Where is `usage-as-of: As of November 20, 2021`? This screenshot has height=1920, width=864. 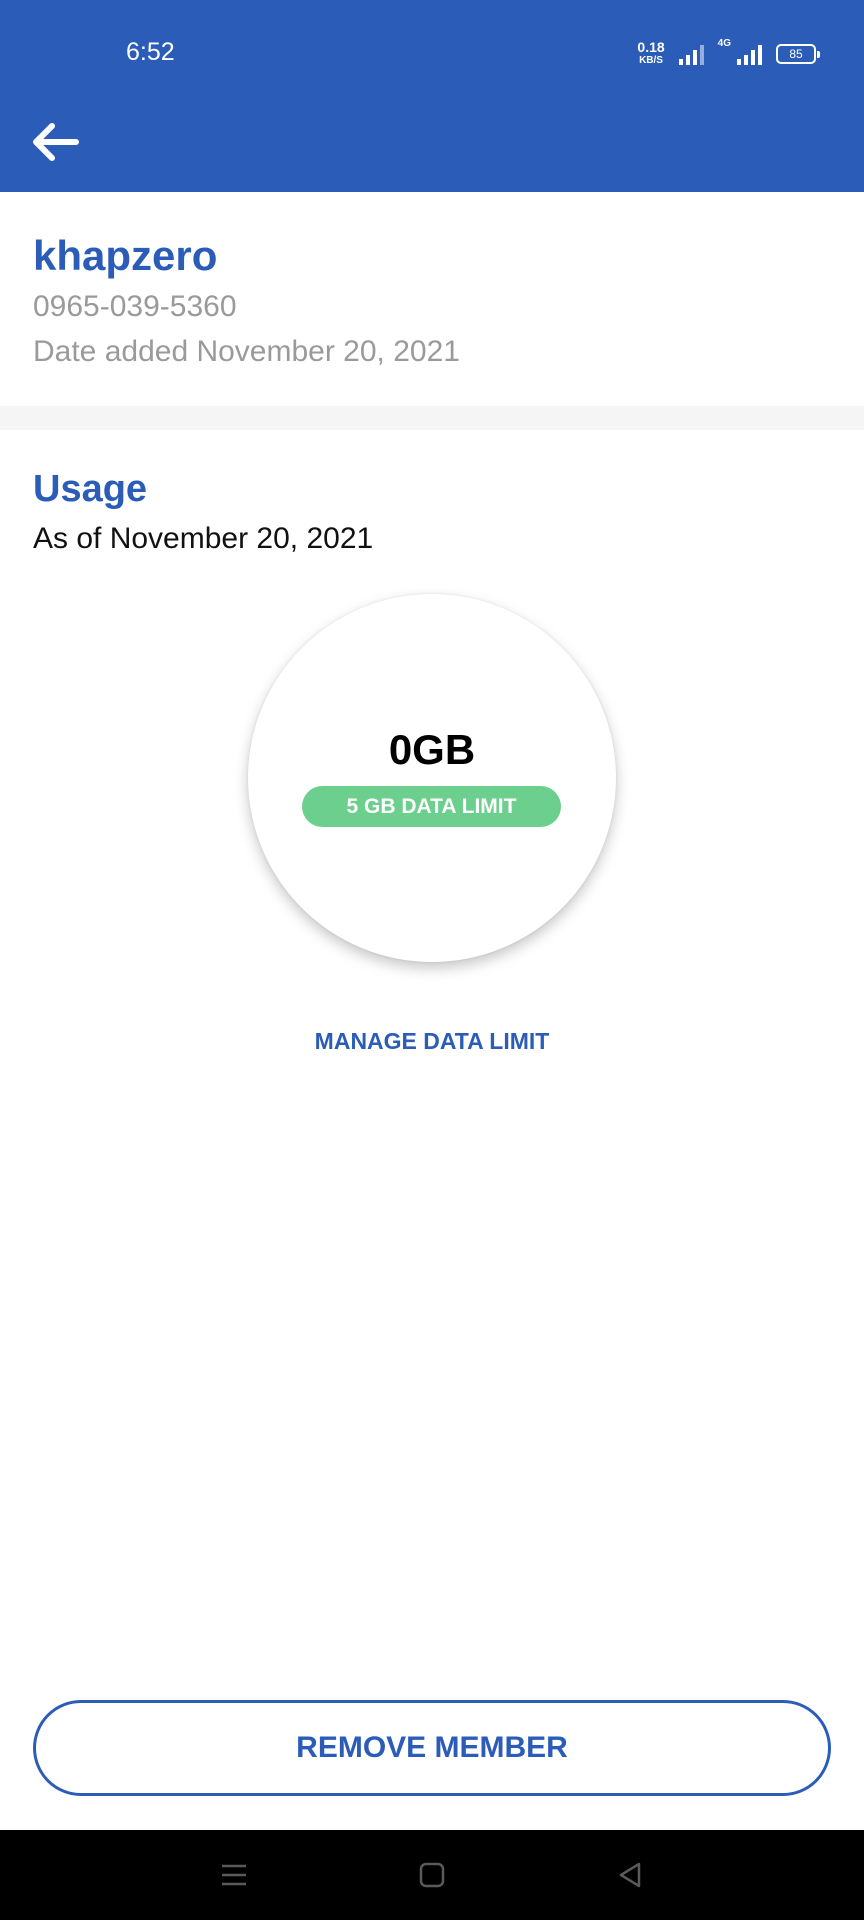
usage-as-of: As of November 20, 2021 is located at coordinates (203, 538).